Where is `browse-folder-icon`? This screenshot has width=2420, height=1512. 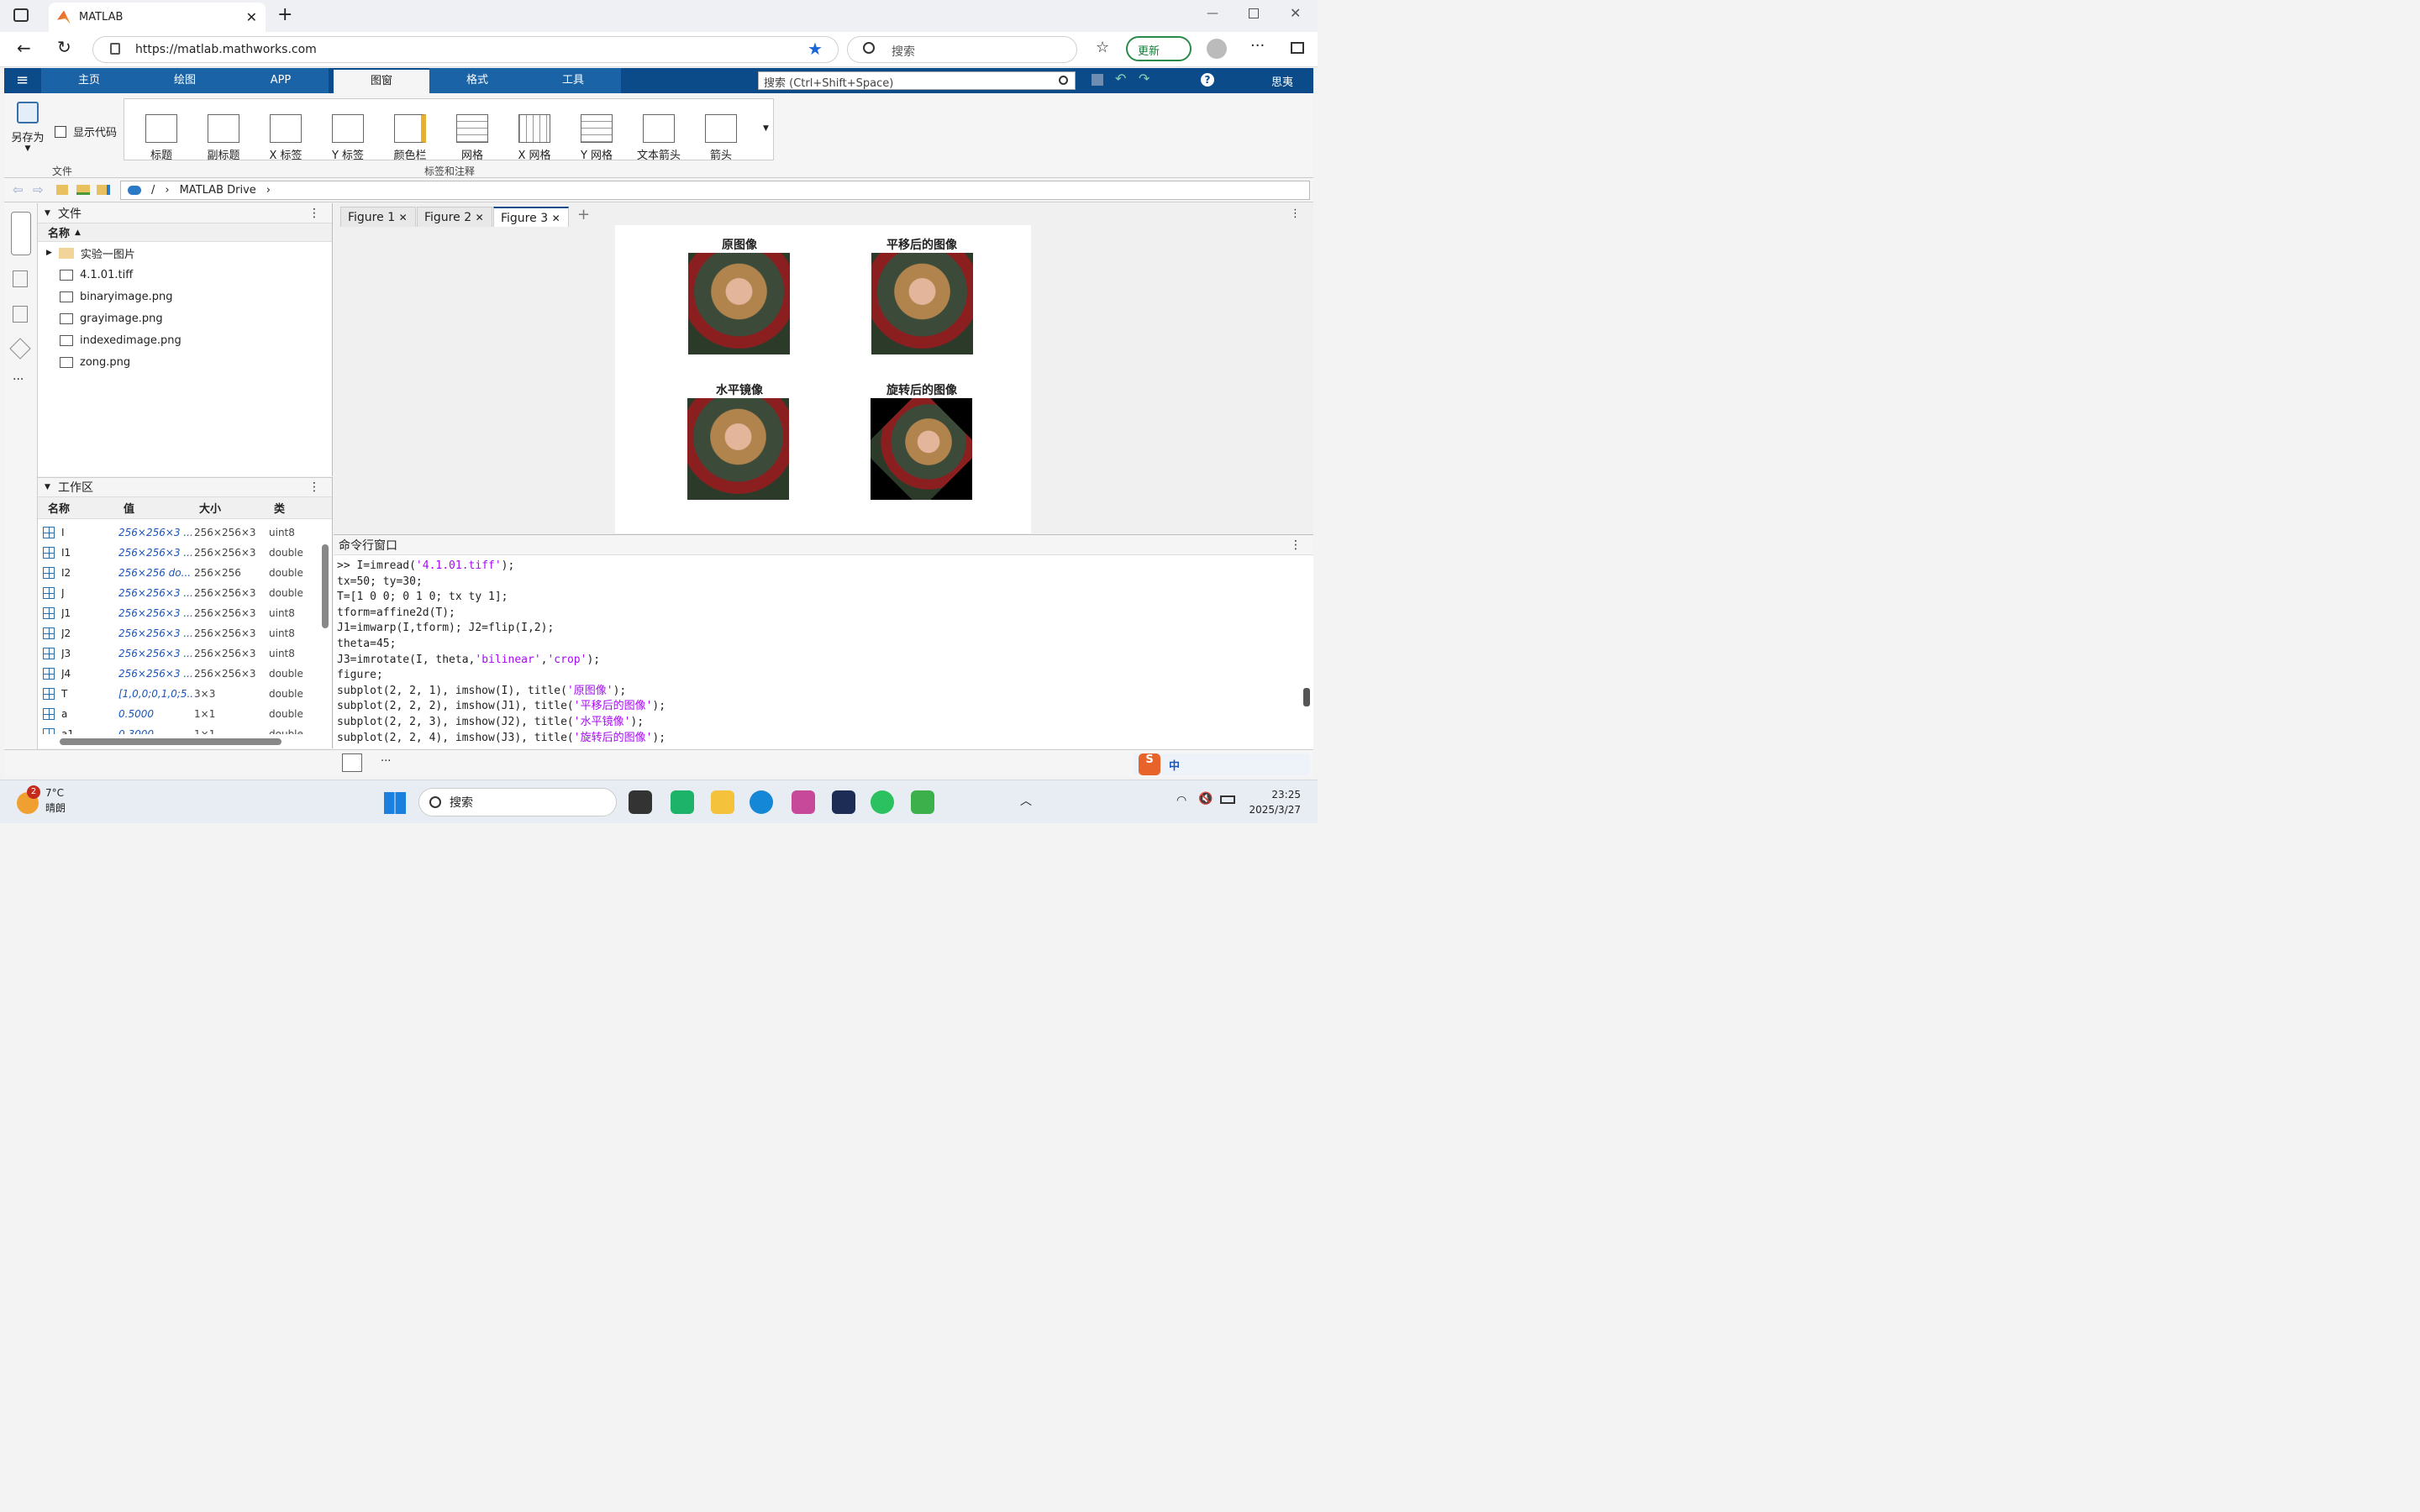
browse-folder-icon is located at coordinates (103, 190).